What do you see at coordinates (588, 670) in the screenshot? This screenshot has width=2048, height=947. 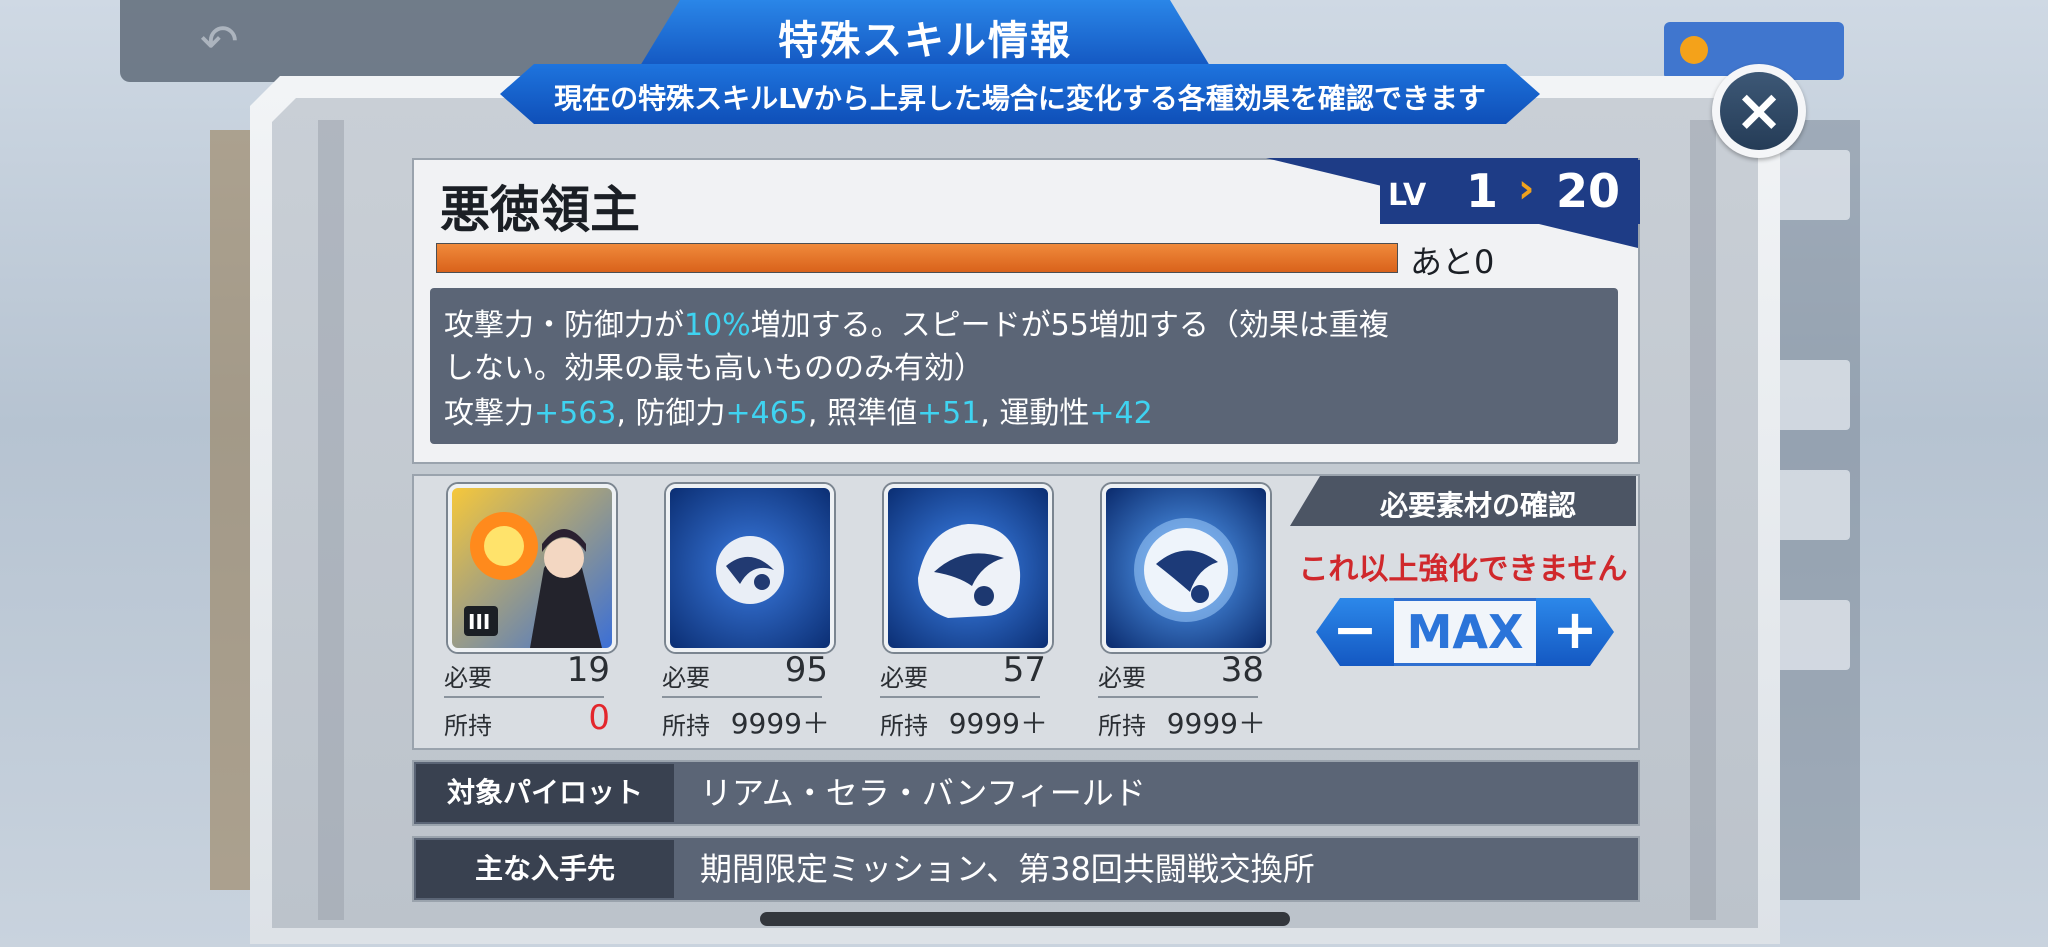 I see `required-value: 19` at bounding box center [588, 670].